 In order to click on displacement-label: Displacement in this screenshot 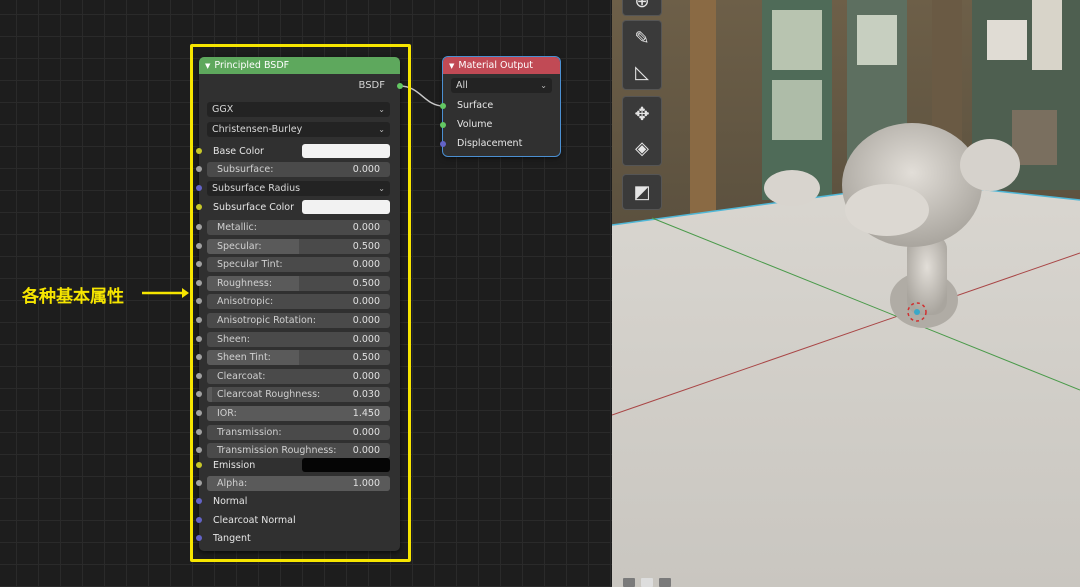, I will do `click(490, 143)`.